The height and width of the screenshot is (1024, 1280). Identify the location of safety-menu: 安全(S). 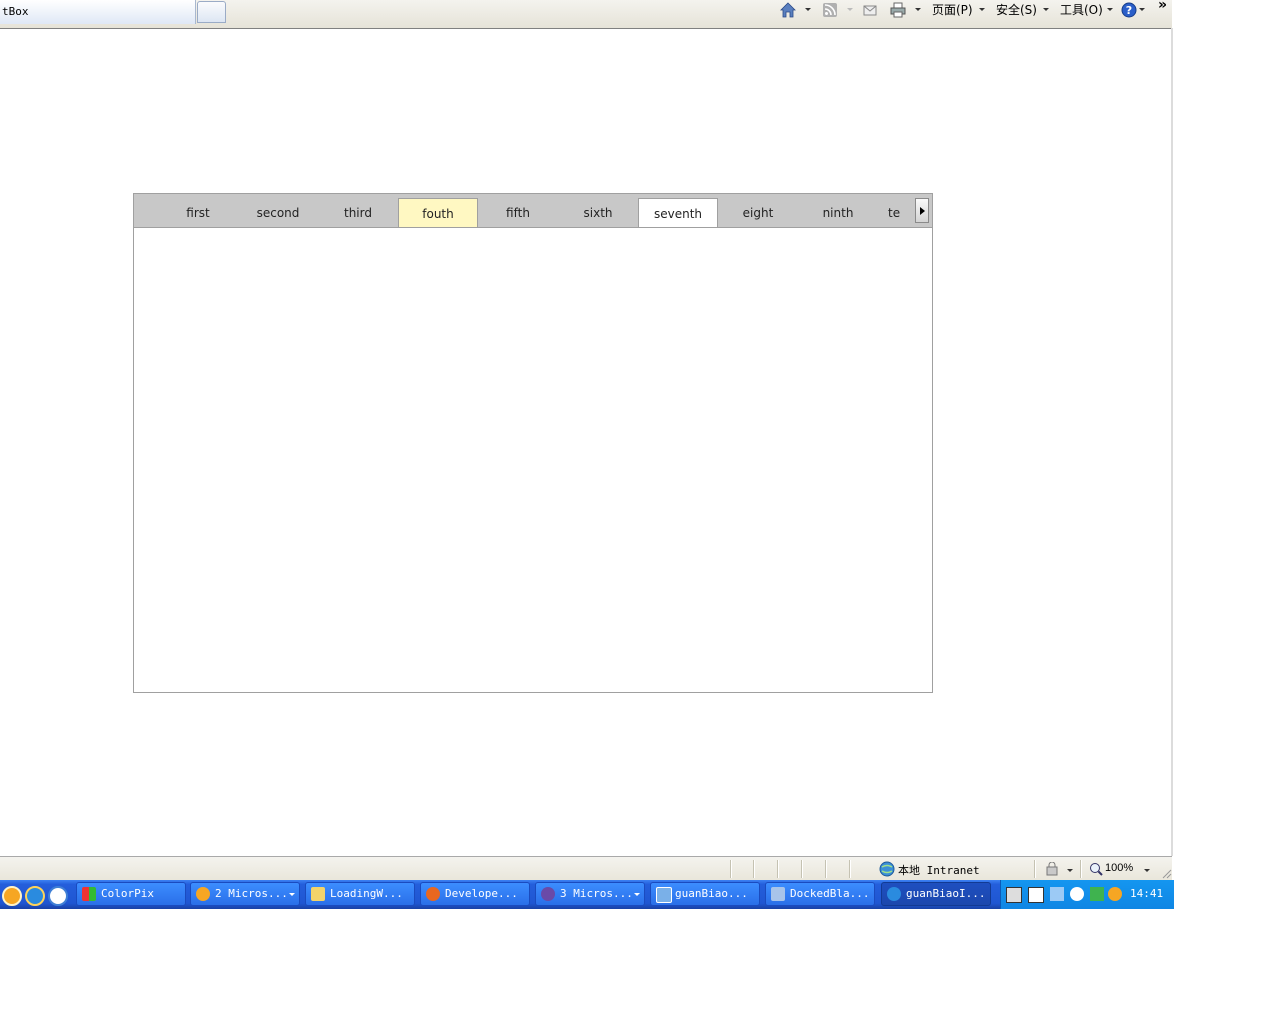
(1016, 10).